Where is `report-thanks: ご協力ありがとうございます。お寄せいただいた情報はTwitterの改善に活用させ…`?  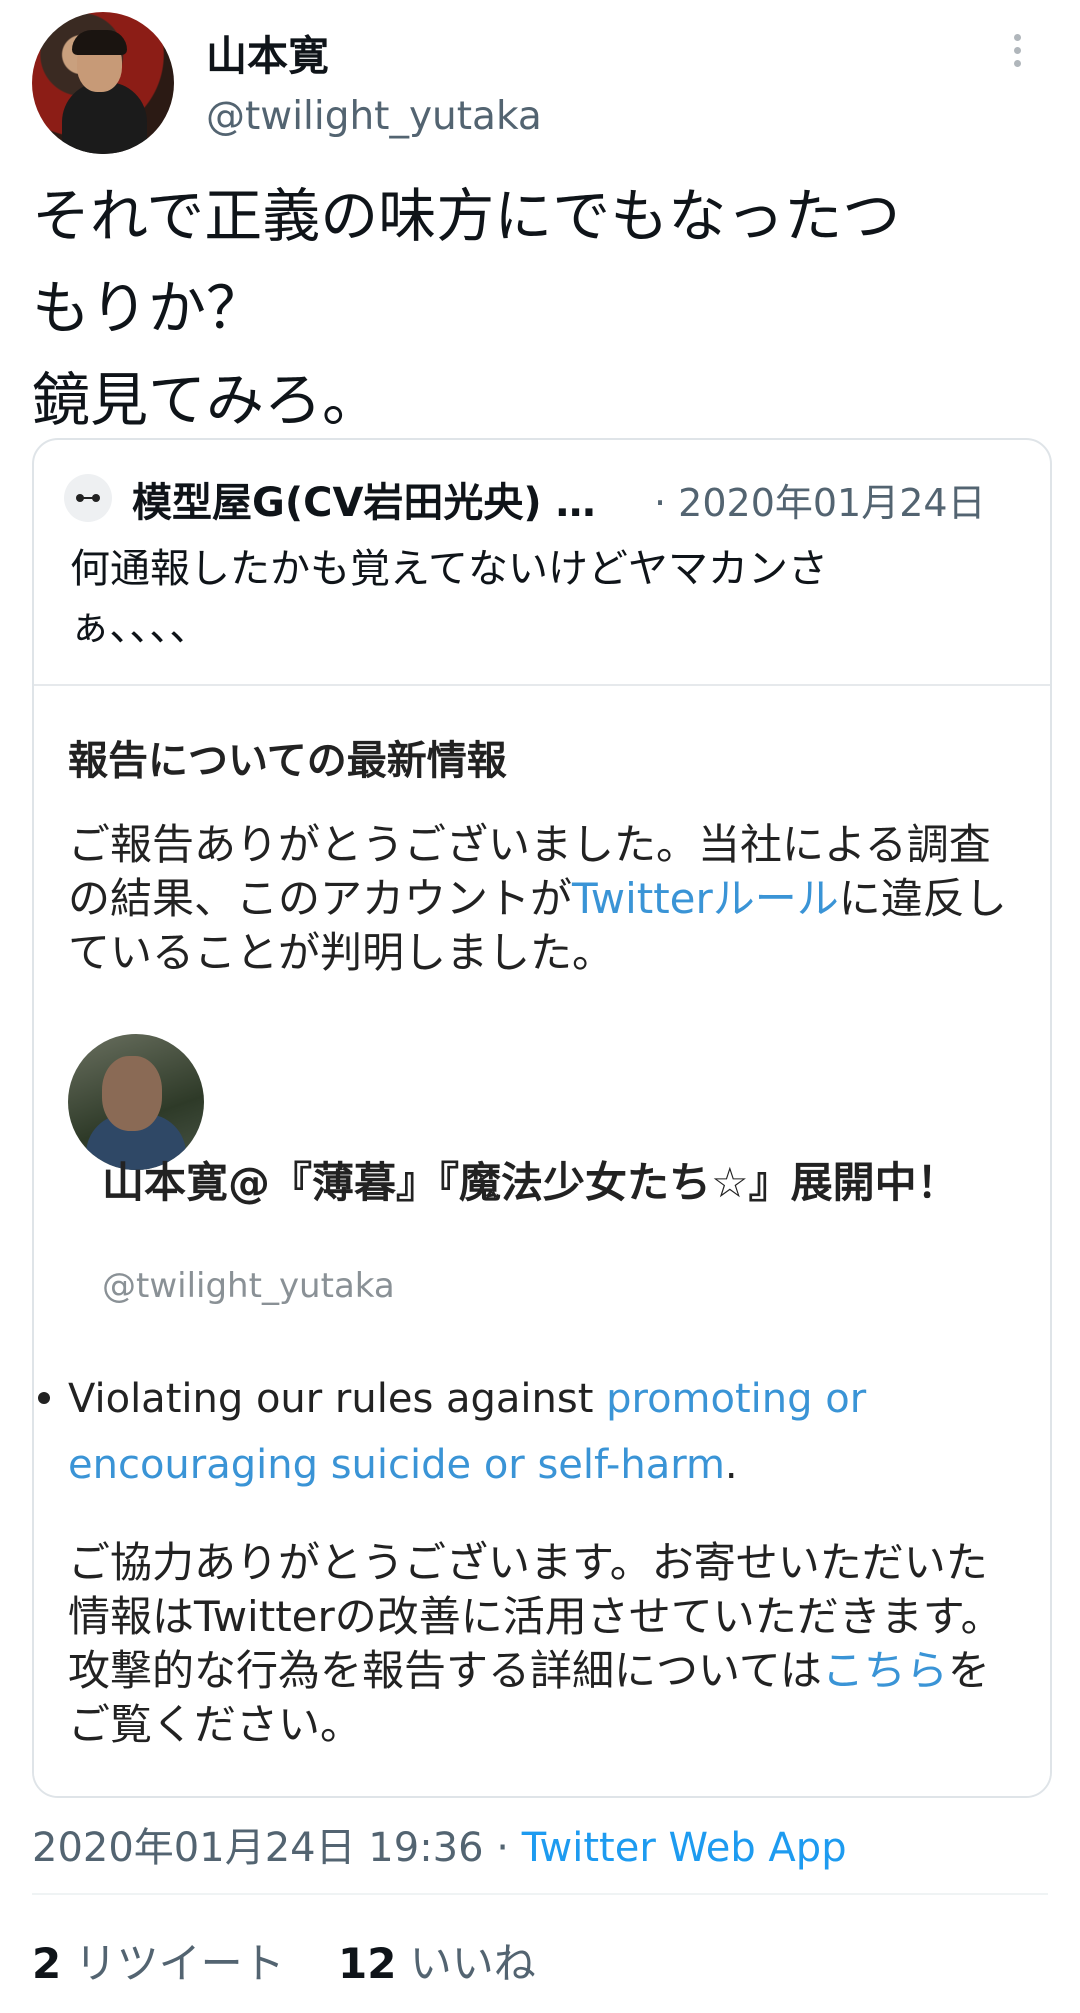
report-thanks: ご協力ありがとうございます。お寄せいただいた情報はTwitterの改善に活用させ… is located at coordinates (548, 1644).